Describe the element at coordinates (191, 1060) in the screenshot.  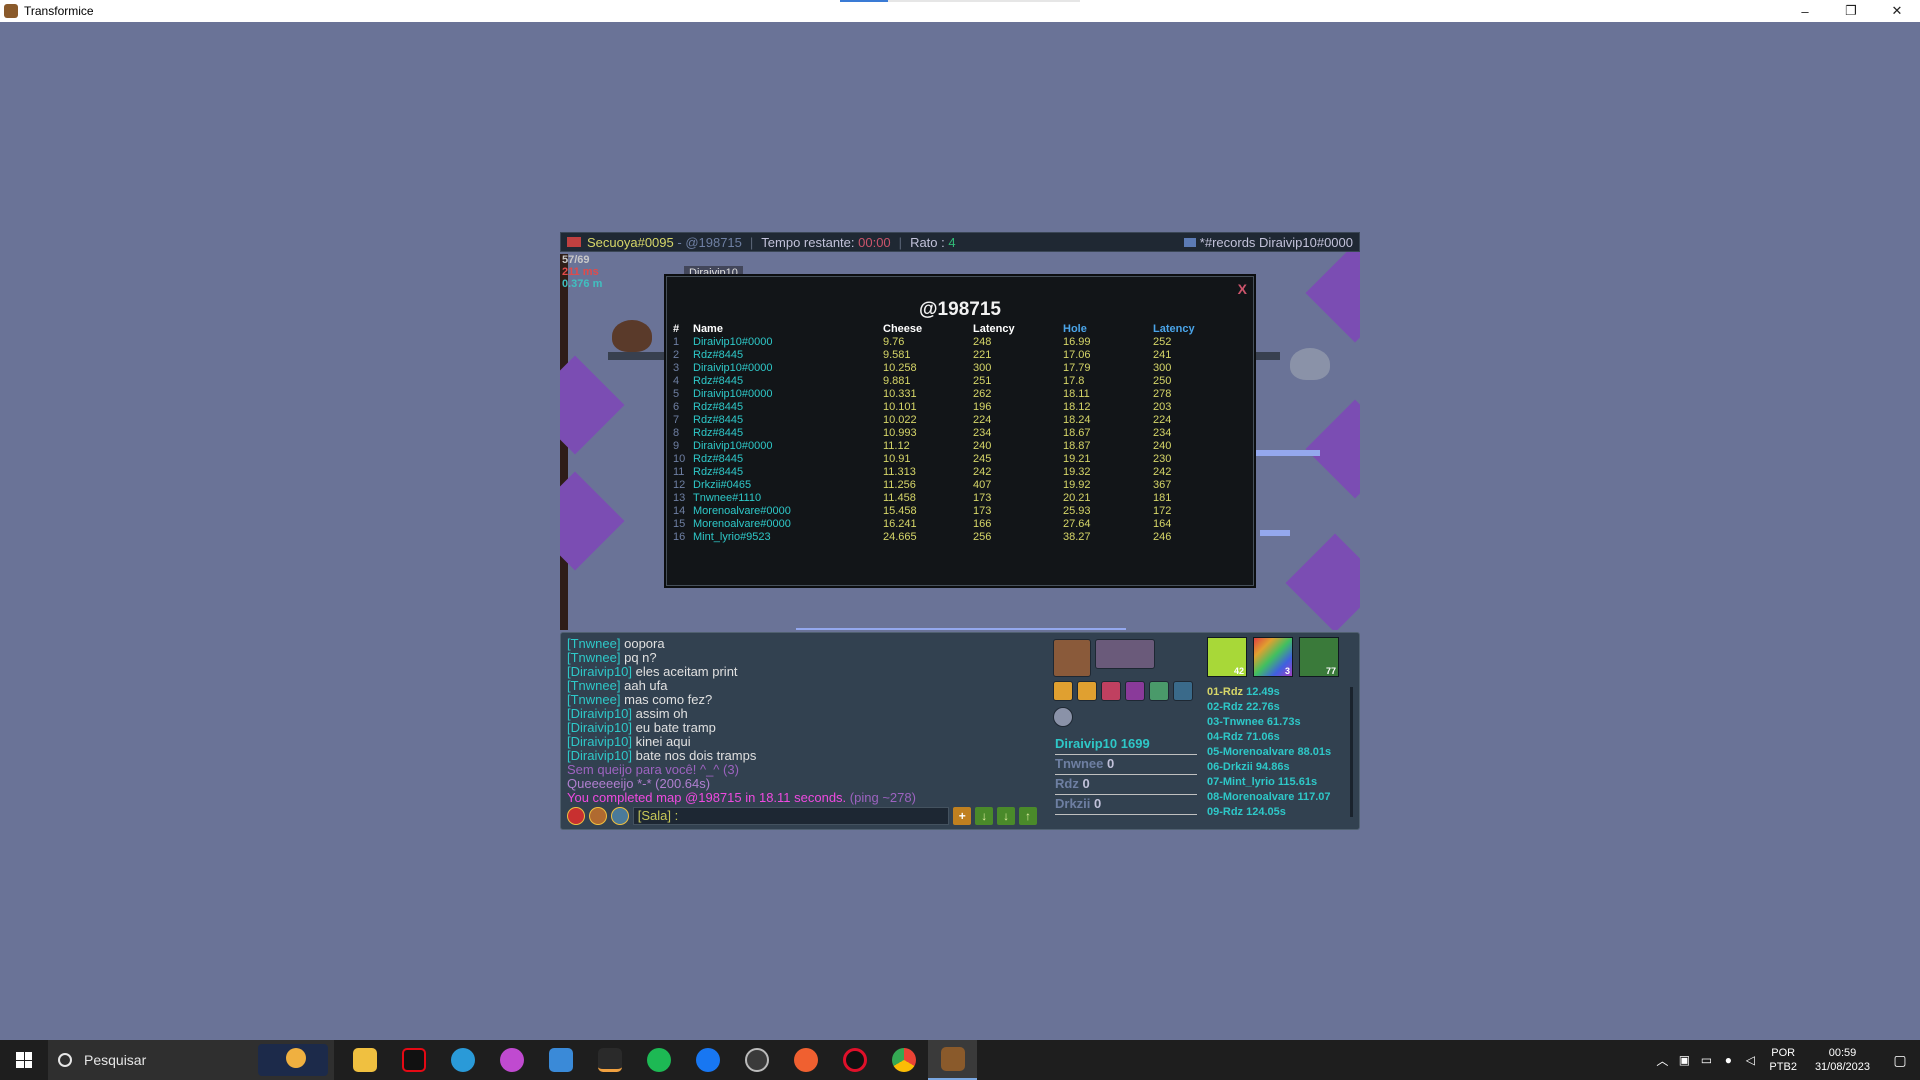
I see `taskbar-search: Pesquisar` at that location.